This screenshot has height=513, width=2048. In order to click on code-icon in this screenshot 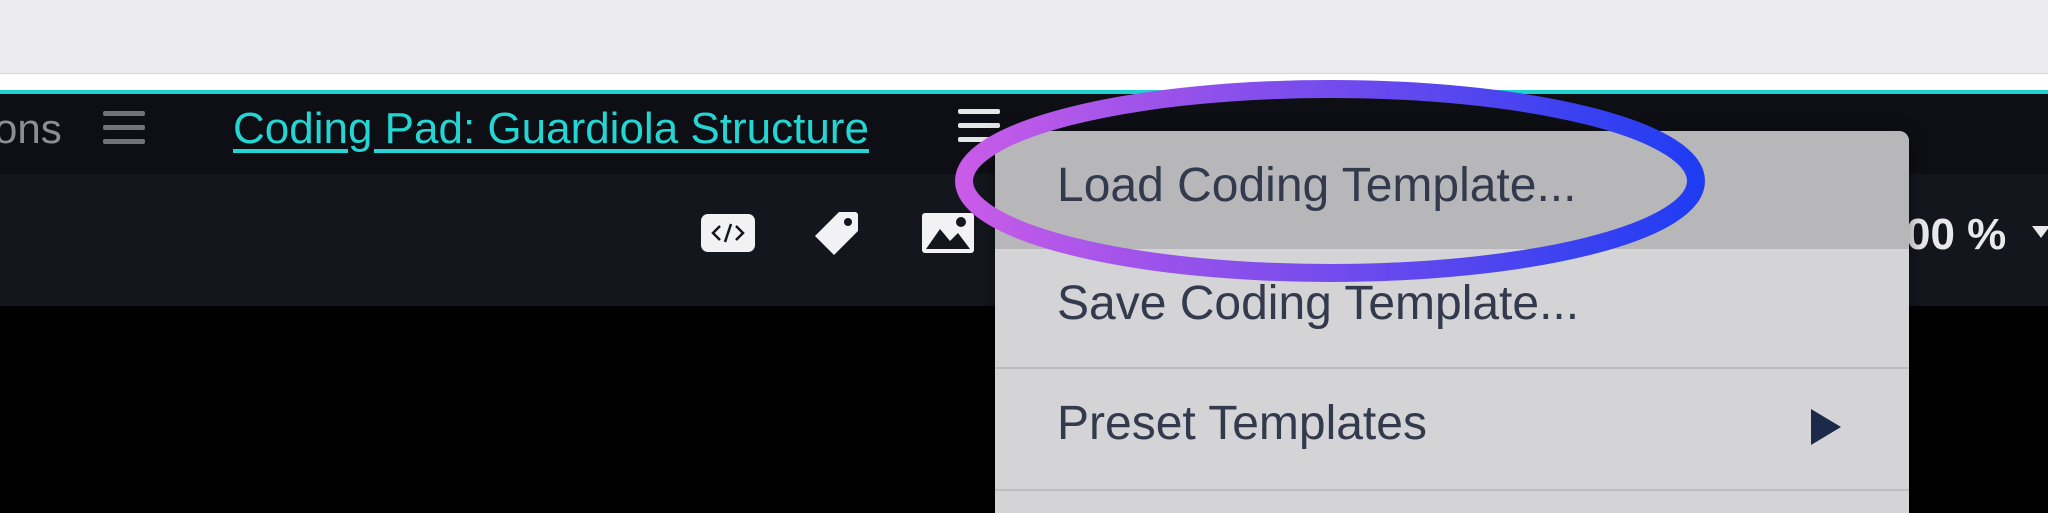, I will do `click(728, 233)`.